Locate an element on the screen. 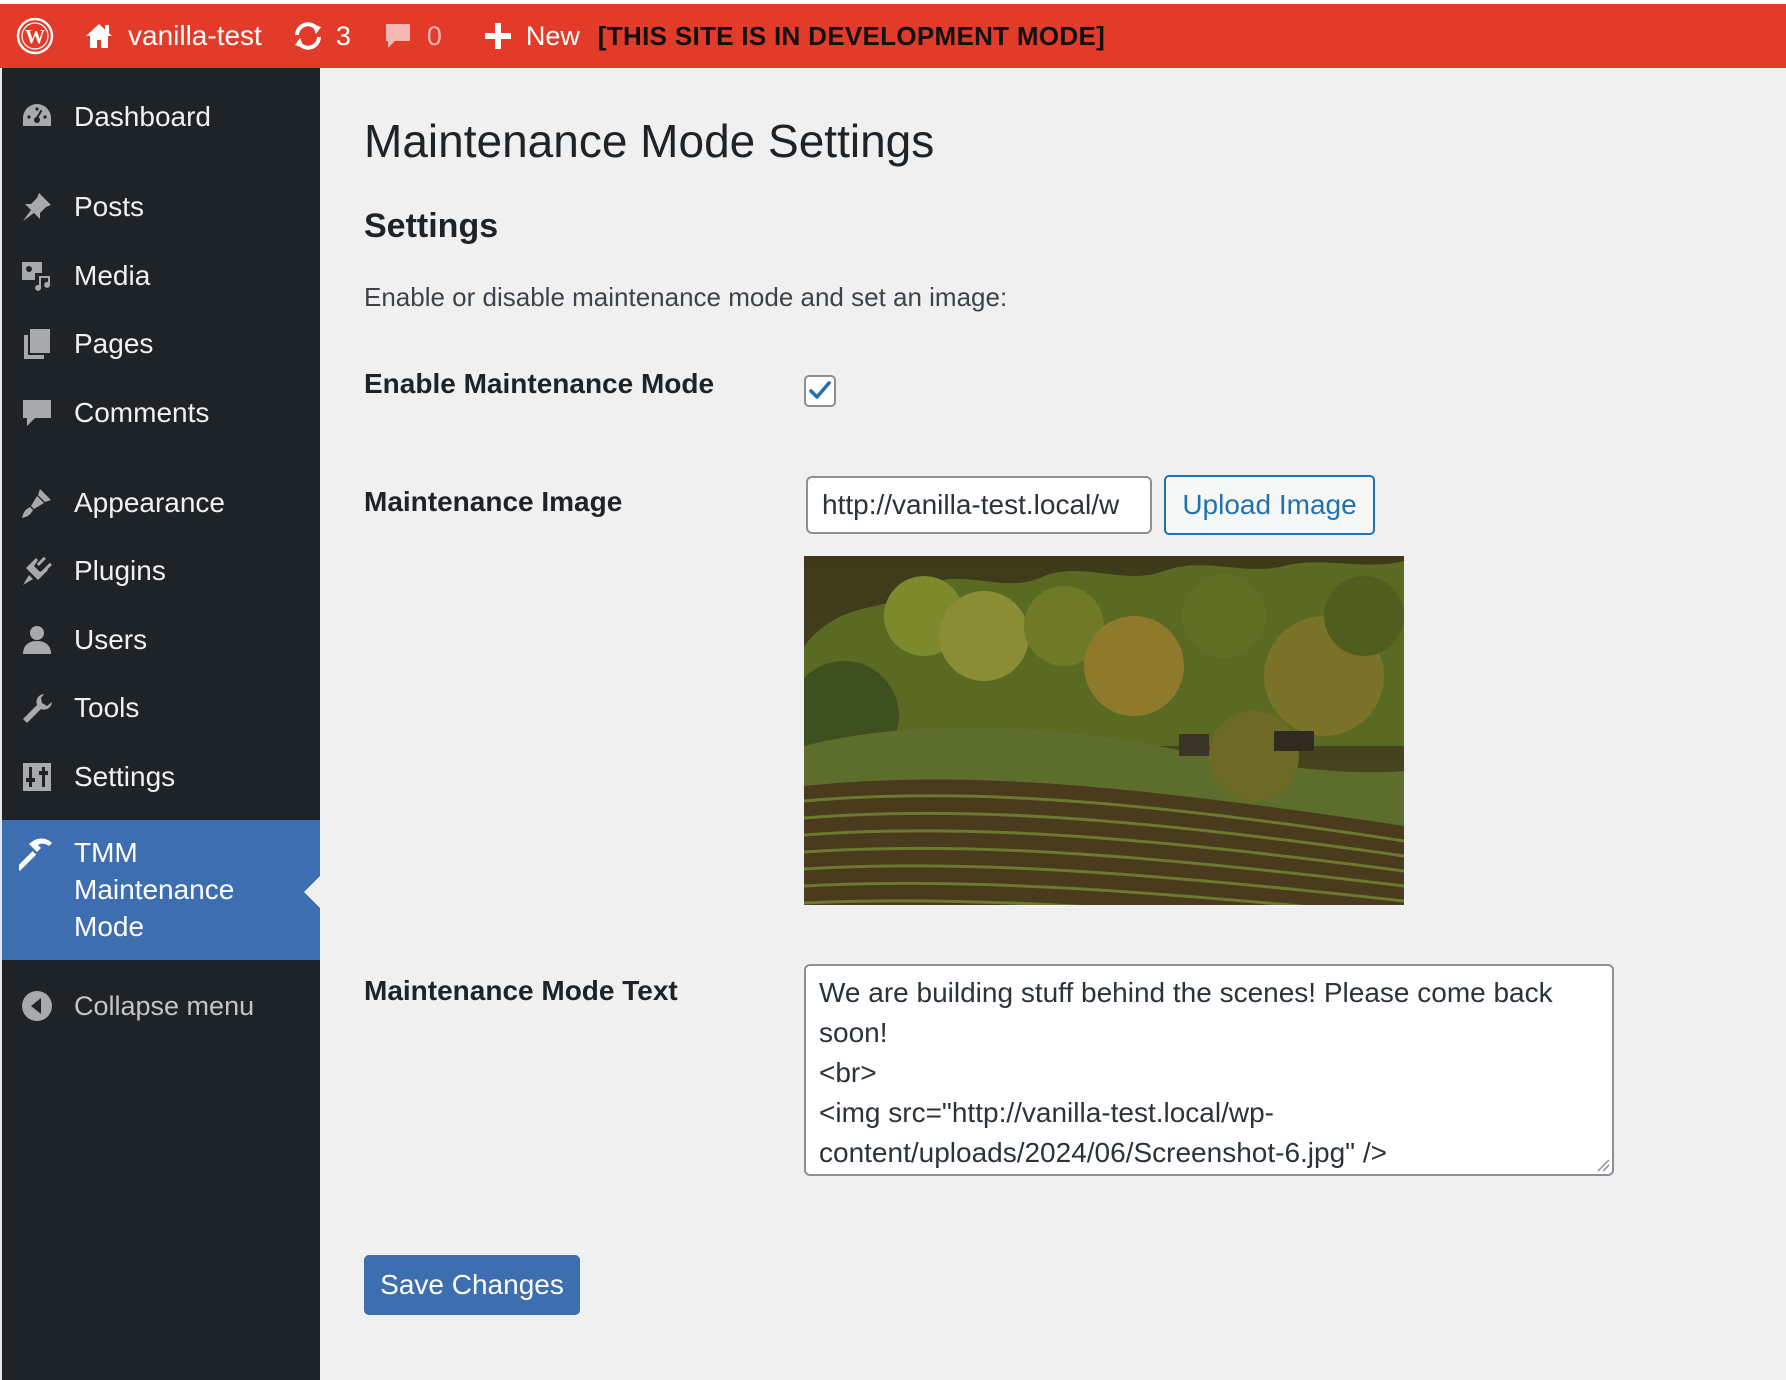 This screenshot has width=1786, height=1380. updates-link: 3 is located at coordinates (321, 36).